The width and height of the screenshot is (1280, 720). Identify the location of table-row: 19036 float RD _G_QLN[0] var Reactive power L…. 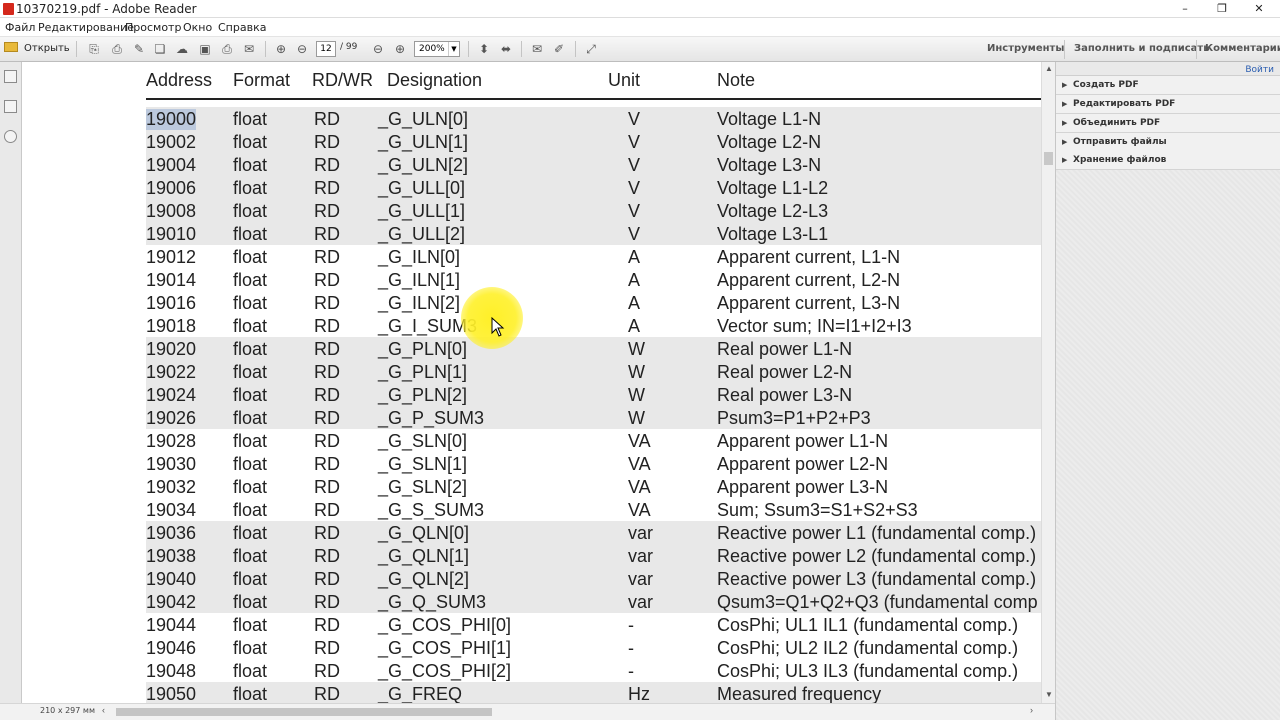
(593, 532).